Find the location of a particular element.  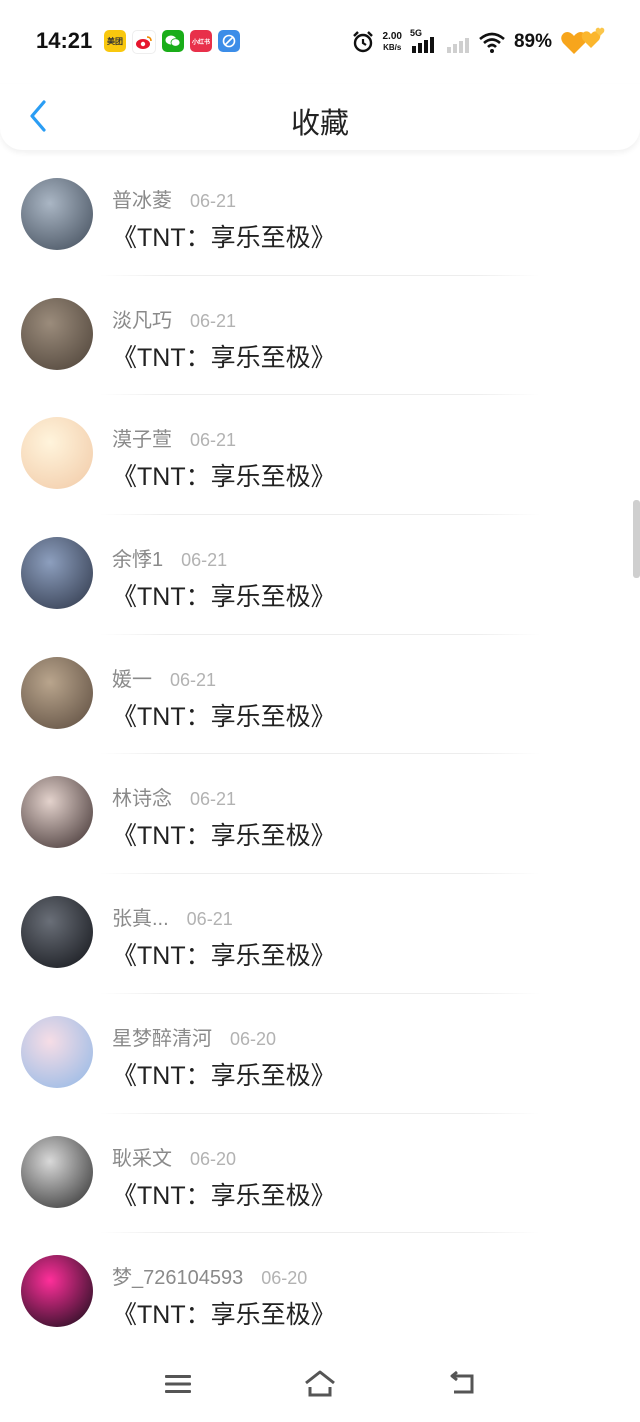

list-item: 星梦醉清河 06-20 《TNT：享乐至极》 is located at coordinates (320, 1054).